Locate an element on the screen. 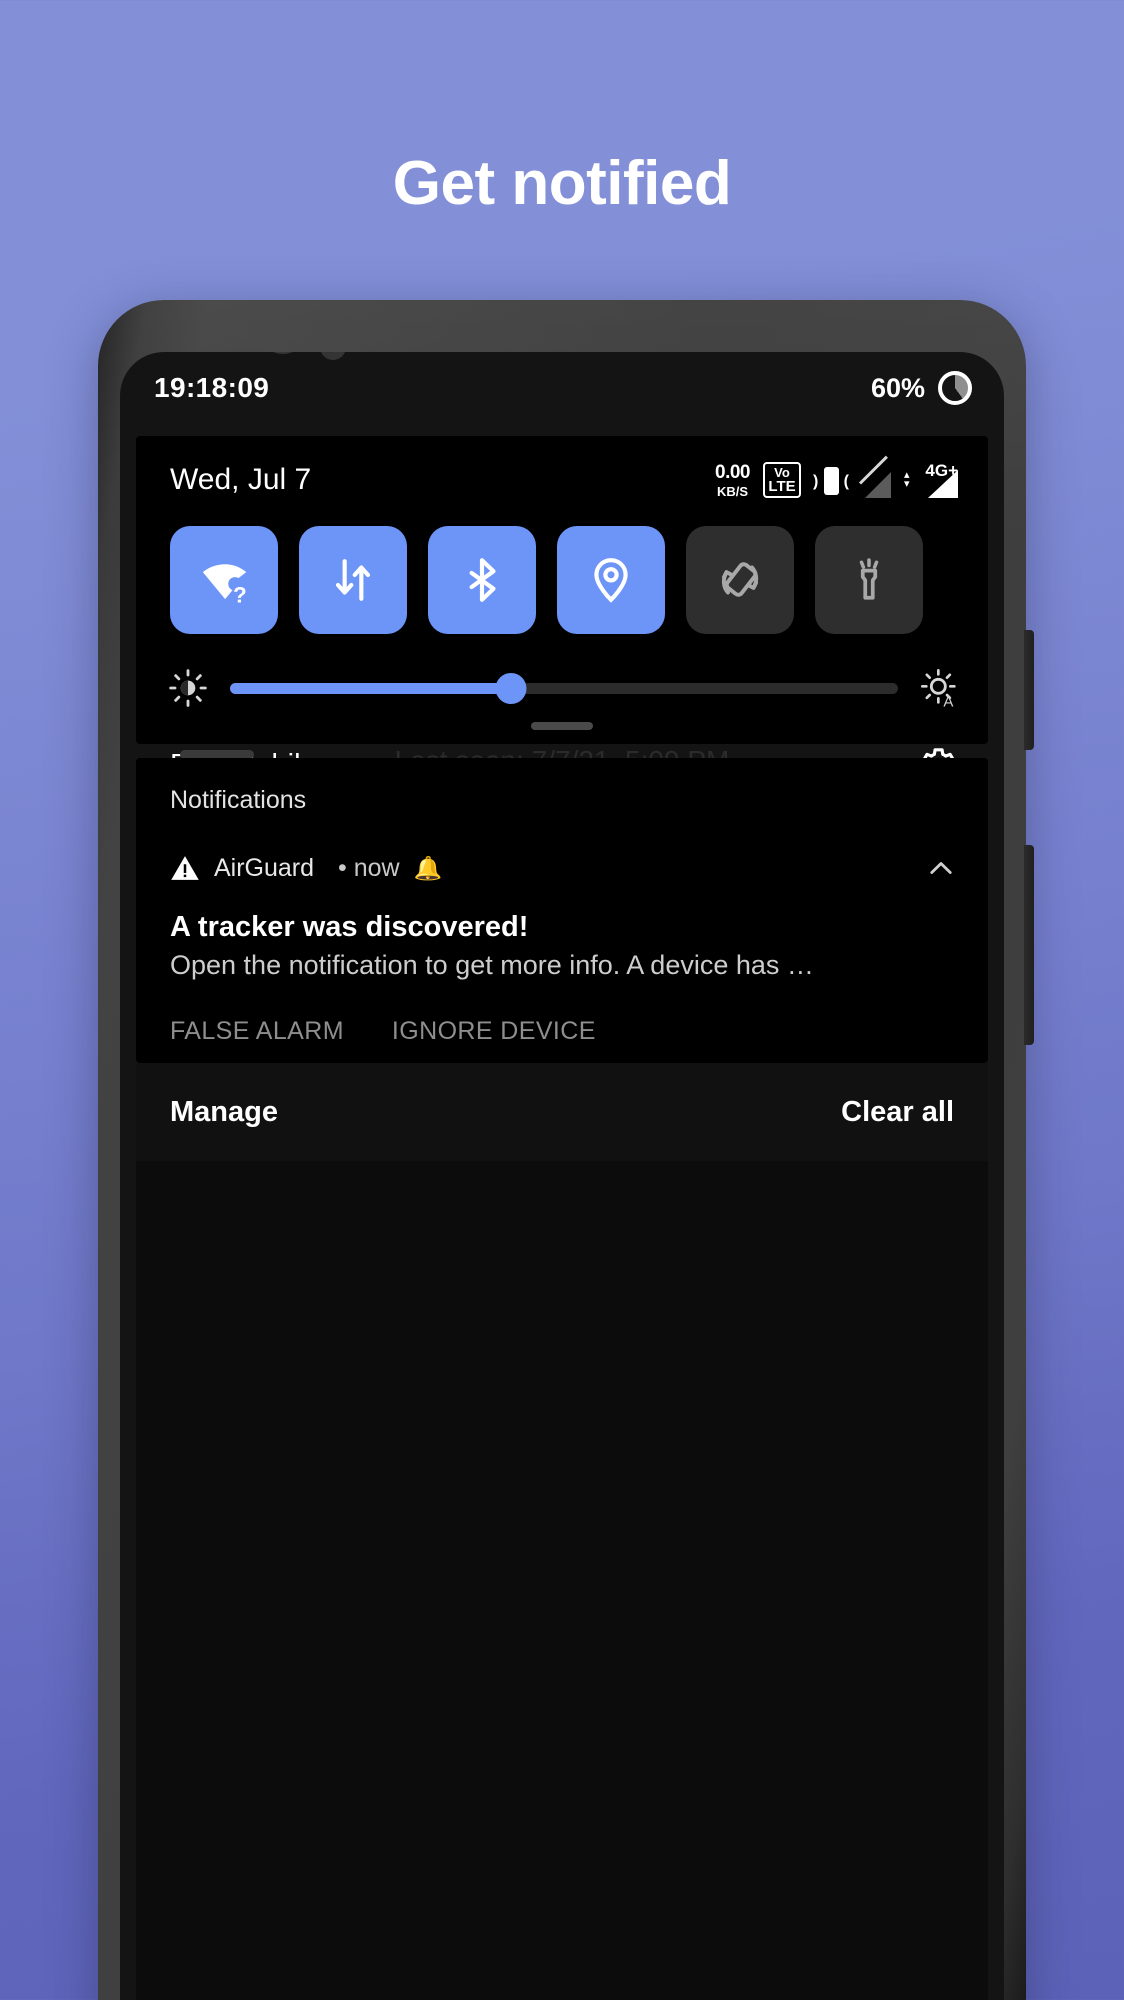  network-speed-value: 0.00 is located at coordinates (732, 472).